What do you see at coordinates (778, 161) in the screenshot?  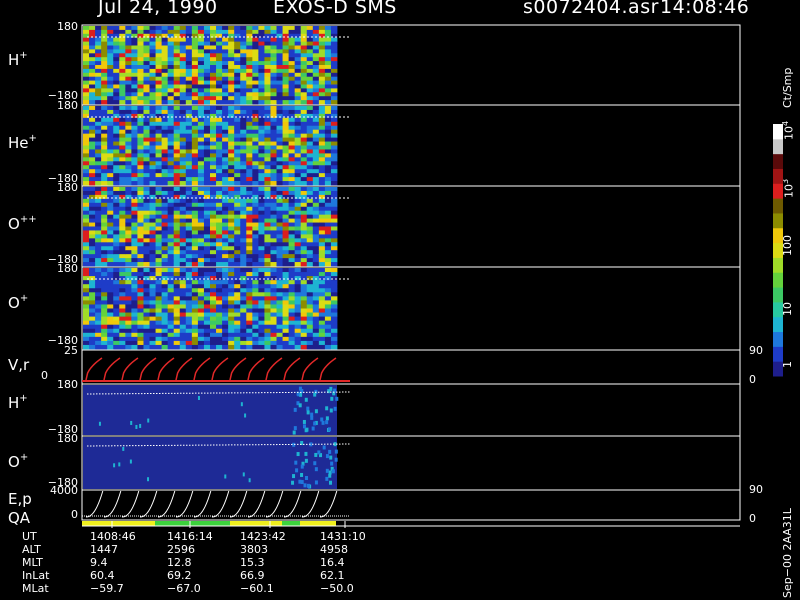 I see `colorbar-swatch` at bounding box center [778, 161].